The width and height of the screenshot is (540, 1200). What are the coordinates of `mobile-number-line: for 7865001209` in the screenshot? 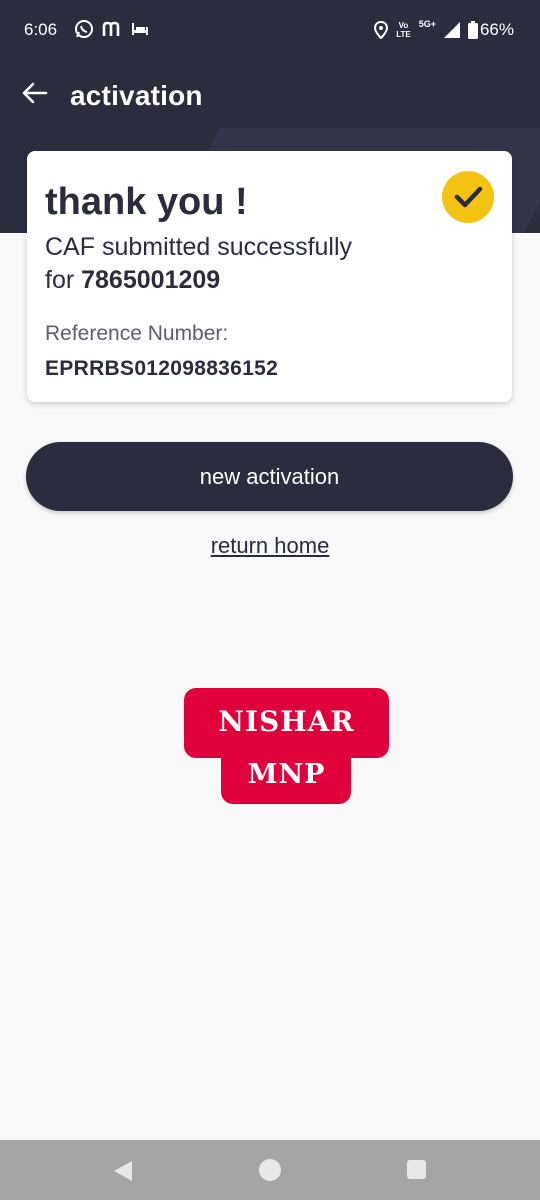 It's located at (132, 280).